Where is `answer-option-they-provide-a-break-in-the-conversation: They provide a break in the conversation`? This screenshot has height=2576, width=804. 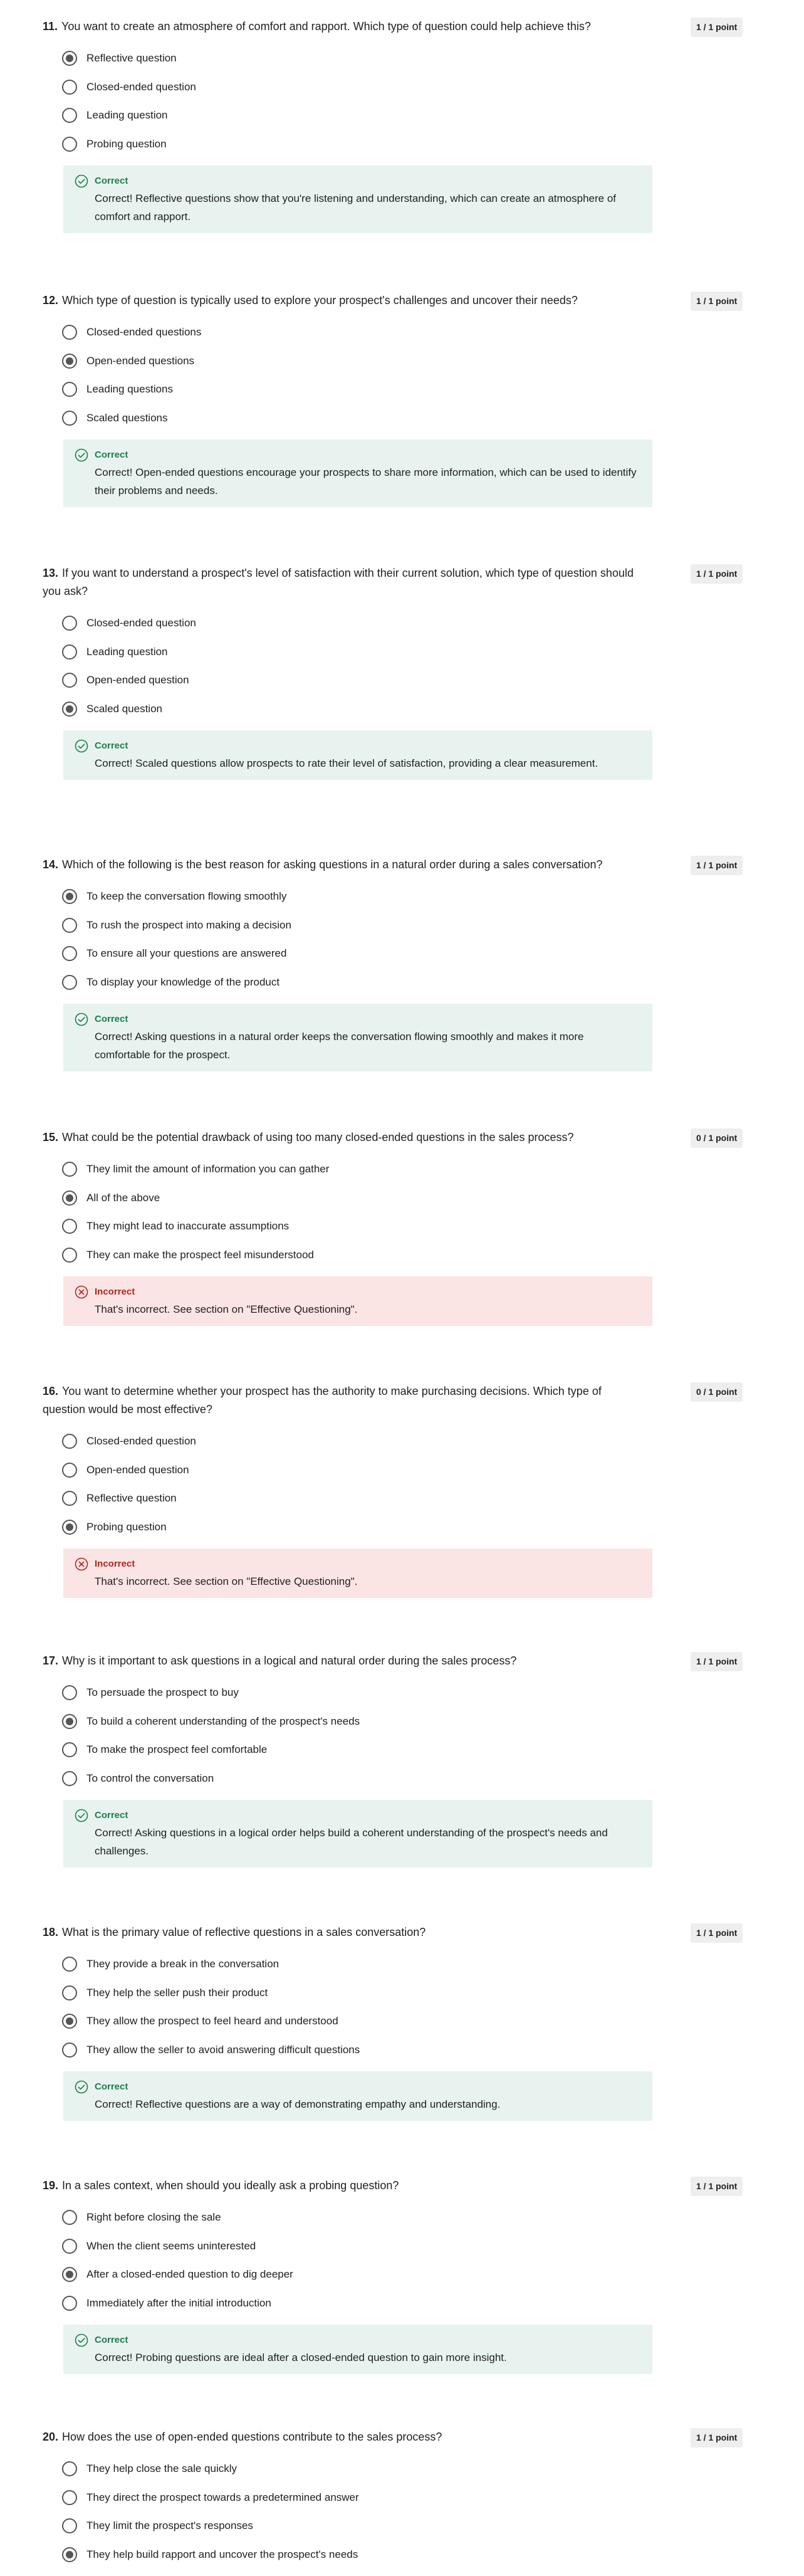 answer-option-they-provide-a-break-in-the-conversation: They provide a break in the conversation is located at coordinates (344, 1964).